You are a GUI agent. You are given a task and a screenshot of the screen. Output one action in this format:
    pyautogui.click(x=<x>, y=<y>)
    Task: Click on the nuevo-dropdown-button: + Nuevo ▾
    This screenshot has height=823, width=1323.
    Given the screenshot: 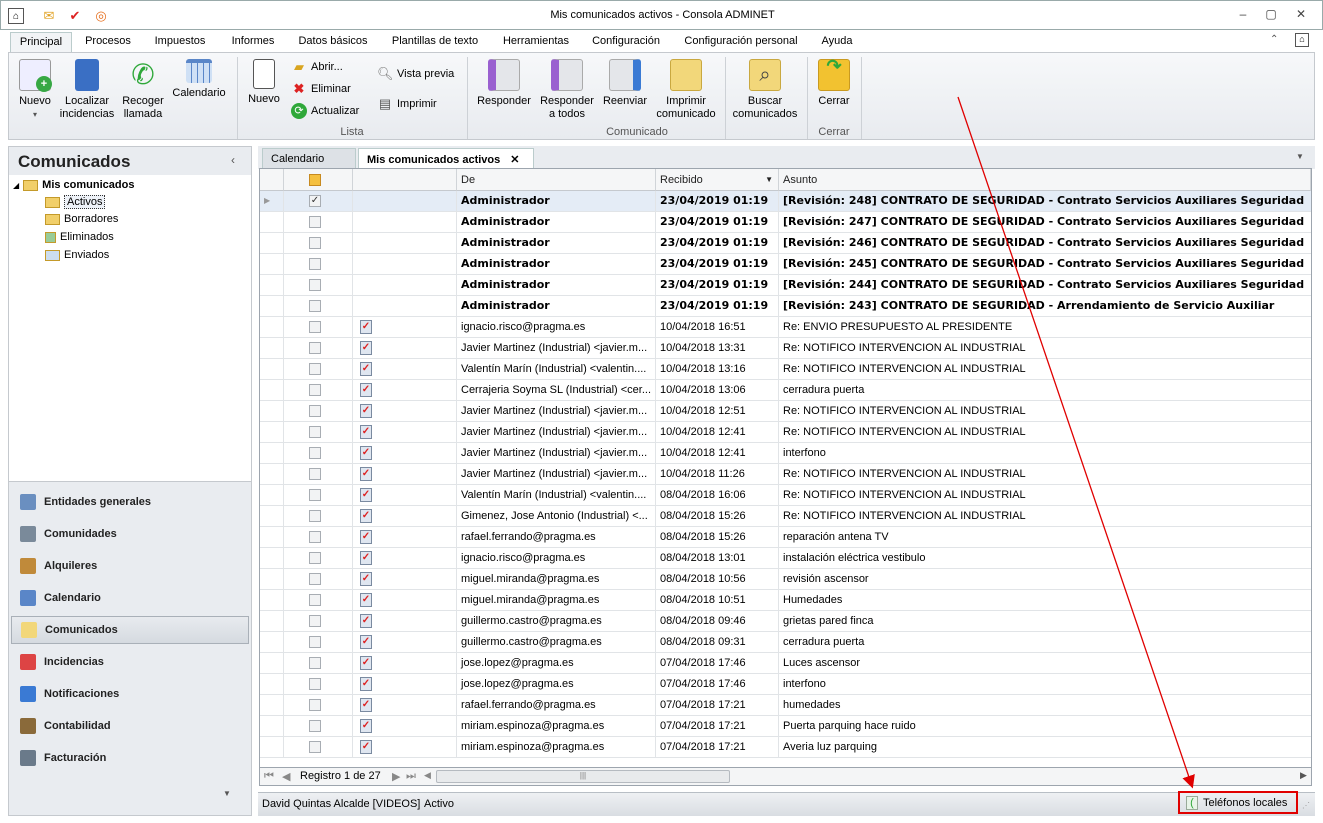 What is the action you would take?
    pyautogui.click(x=35, y=90)
    